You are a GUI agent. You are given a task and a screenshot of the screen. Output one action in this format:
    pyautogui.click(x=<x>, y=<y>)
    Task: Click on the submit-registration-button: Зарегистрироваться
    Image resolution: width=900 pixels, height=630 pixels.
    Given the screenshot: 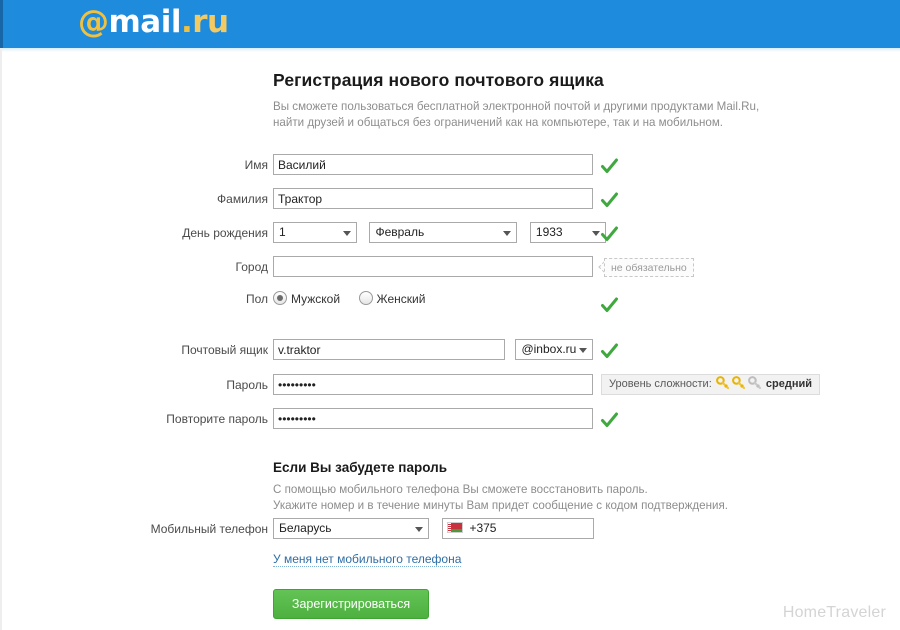 What is the action you would take?
    pyautogui.click(x=351, y=604)
    